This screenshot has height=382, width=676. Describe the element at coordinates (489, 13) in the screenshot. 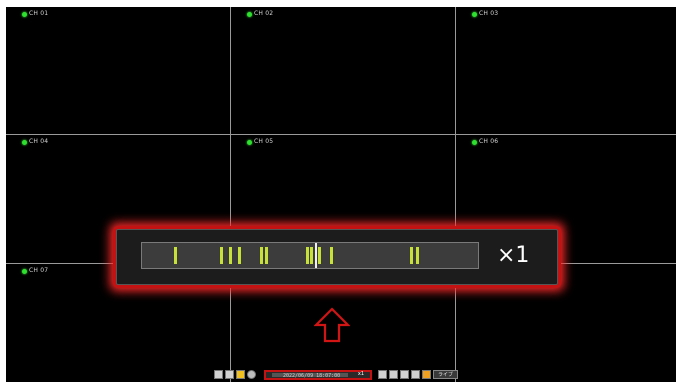

I see `channel-label-text: CH 03` at that location.